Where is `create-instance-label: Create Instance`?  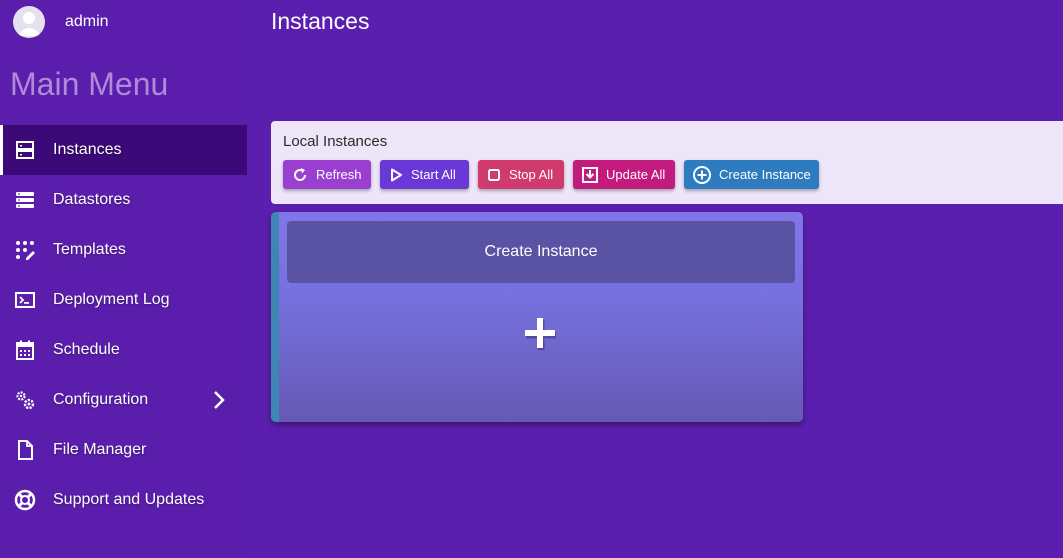
create-instance-label: Create Instance is located at coordinates (765, 174).